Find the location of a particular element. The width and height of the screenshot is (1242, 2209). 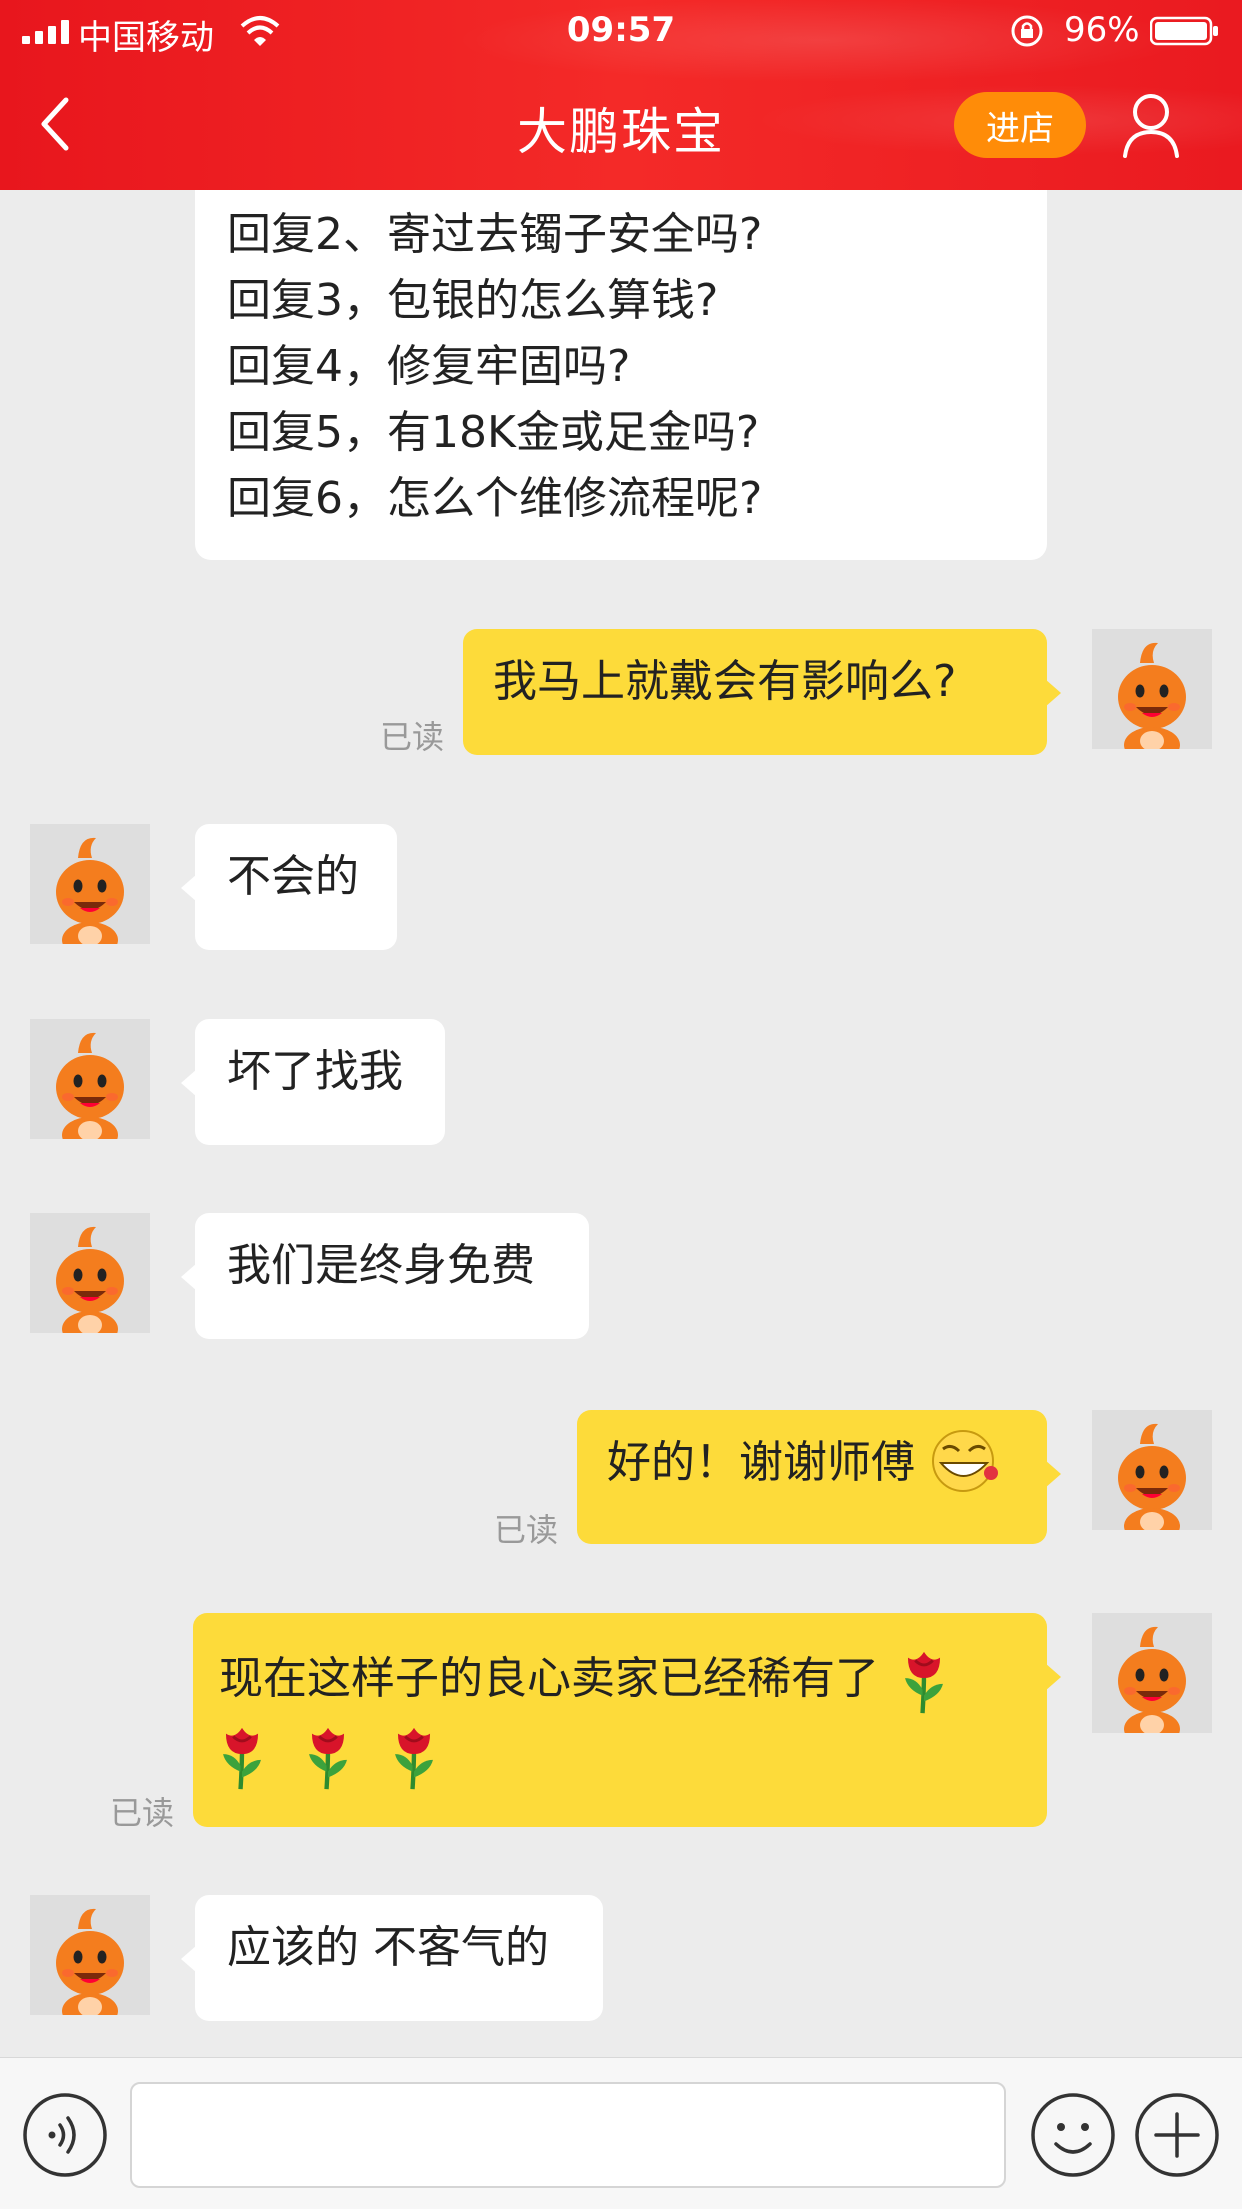

message-text: 坏了找我 is located at coordinates (315, 1071).